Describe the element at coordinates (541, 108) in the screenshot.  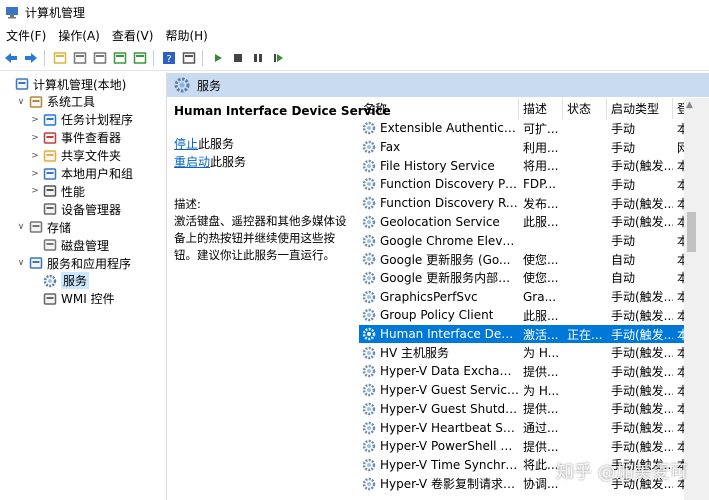
I see `column-header-desc: 描述` at that location.